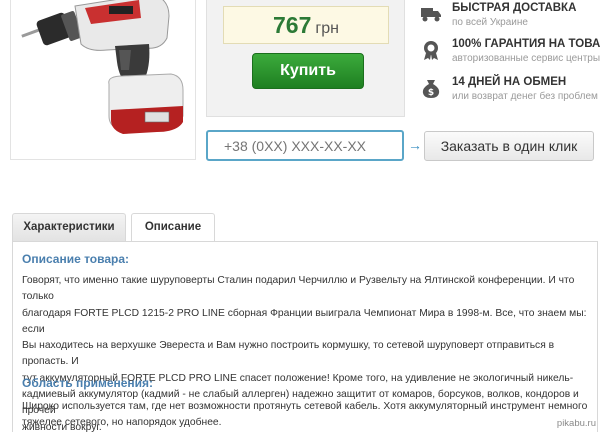 The image size is (600, 432). What do you see at coordinates (69, 227) in the screenshot?
I see `tab-characteristics: Характеристики` at bounding box center [69, 227].